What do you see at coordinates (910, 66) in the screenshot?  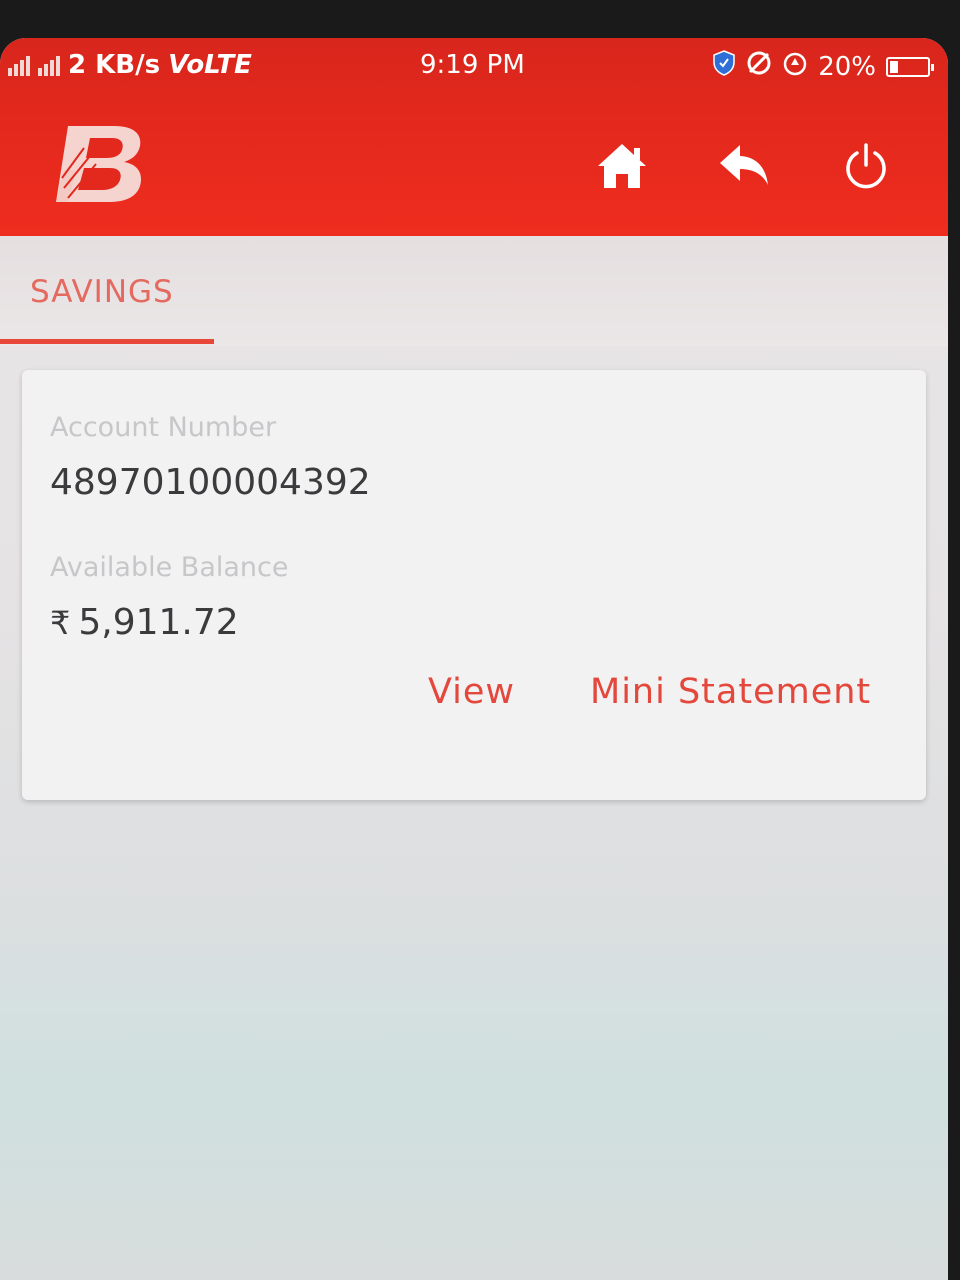 I see `battery-icon` at bounding box center [910, 66].